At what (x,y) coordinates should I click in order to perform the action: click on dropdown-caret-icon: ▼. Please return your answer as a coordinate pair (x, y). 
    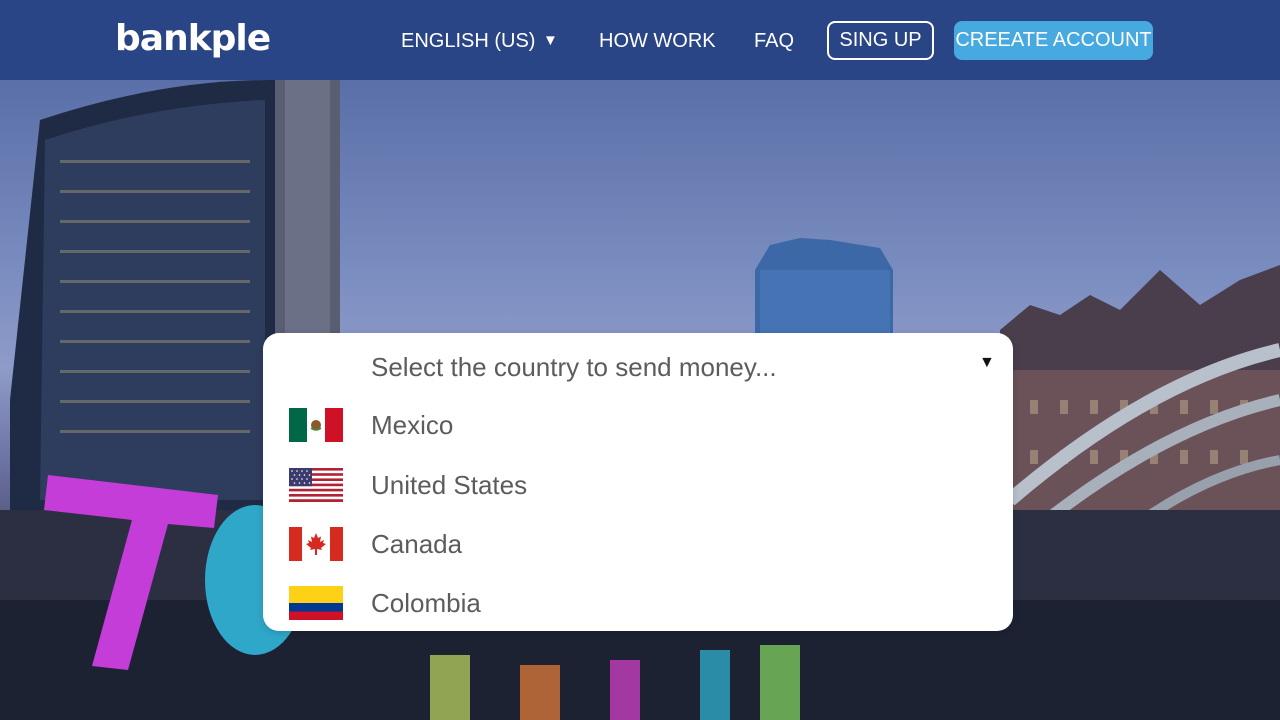
    Looking at the image, I should click on (987, 363).